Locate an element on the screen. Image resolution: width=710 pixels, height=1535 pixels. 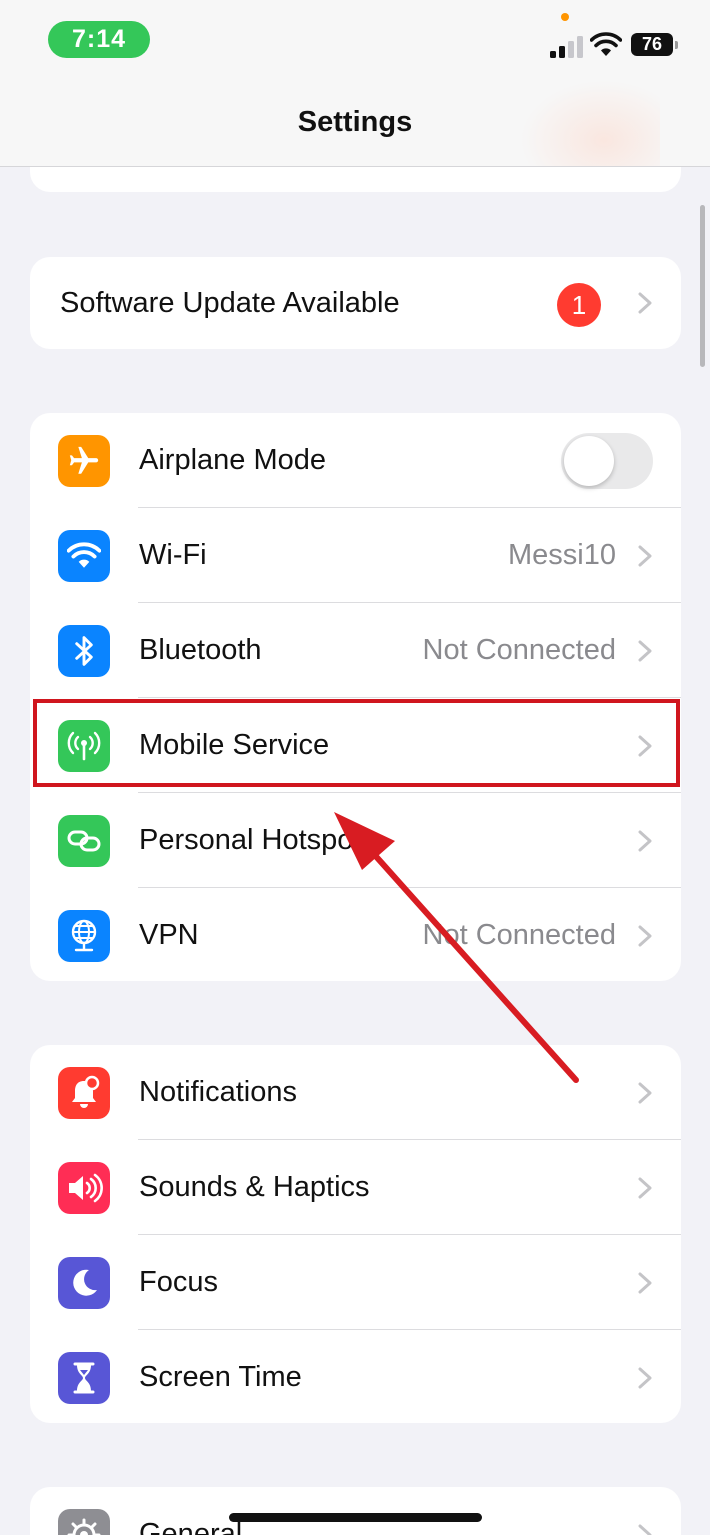
focus-row: Focus is located at coordinates (355, 1282).